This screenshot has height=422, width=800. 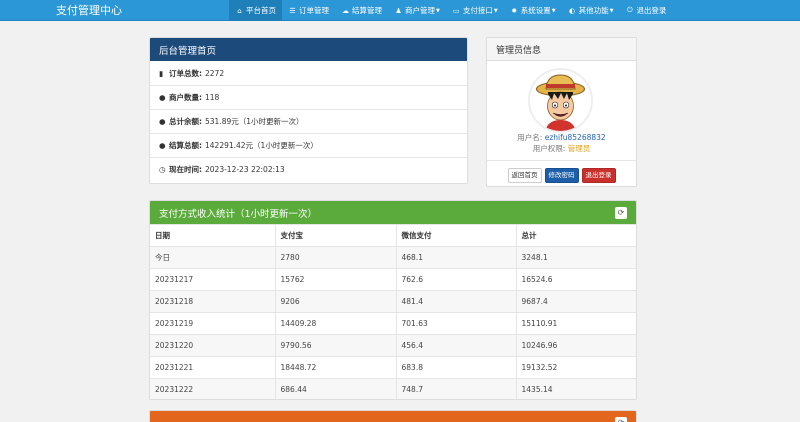 I want to click on table-cell: 15762, so click(x=336, y=279).